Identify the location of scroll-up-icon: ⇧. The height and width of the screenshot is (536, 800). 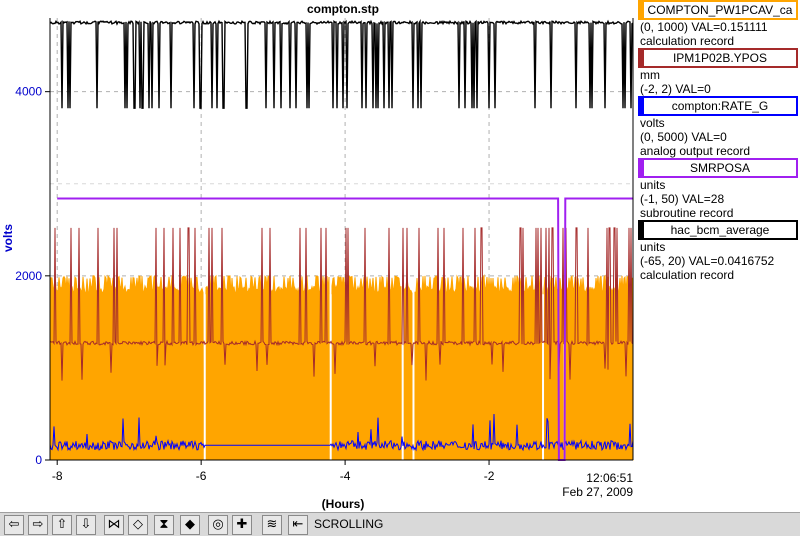
(62, 524).